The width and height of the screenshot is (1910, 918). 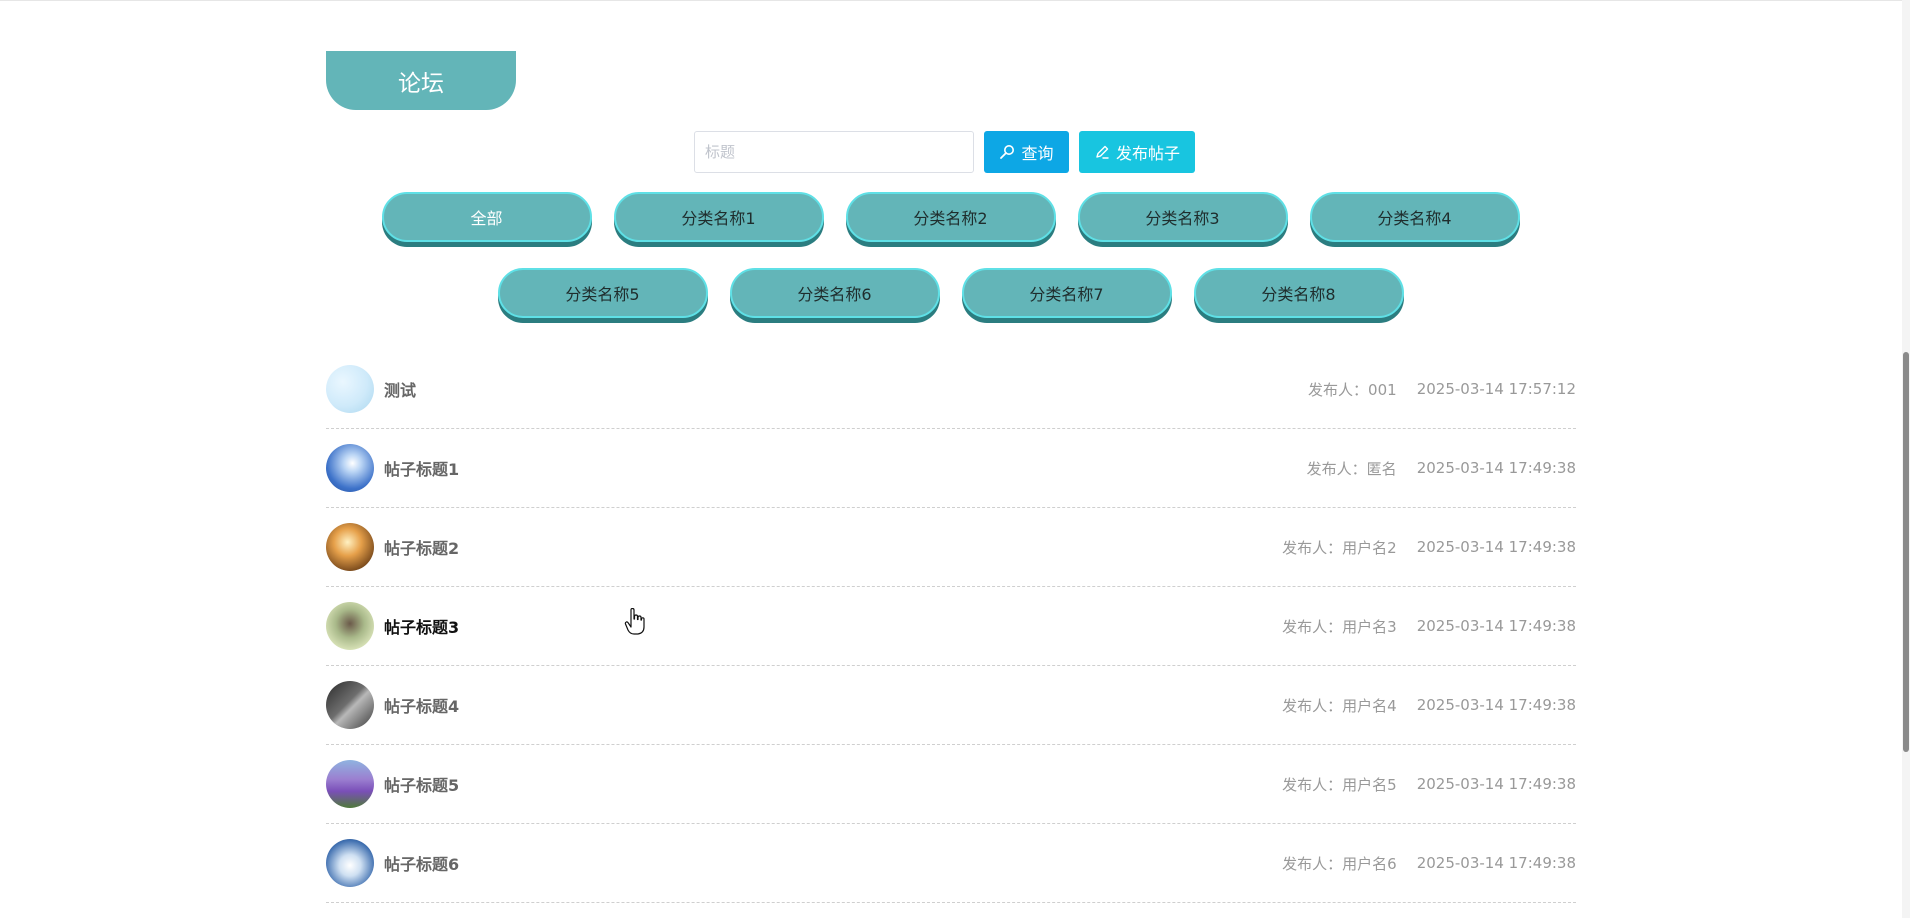 I want to click on post-author: 发布人：匿名, so click(x=1351, y=468).